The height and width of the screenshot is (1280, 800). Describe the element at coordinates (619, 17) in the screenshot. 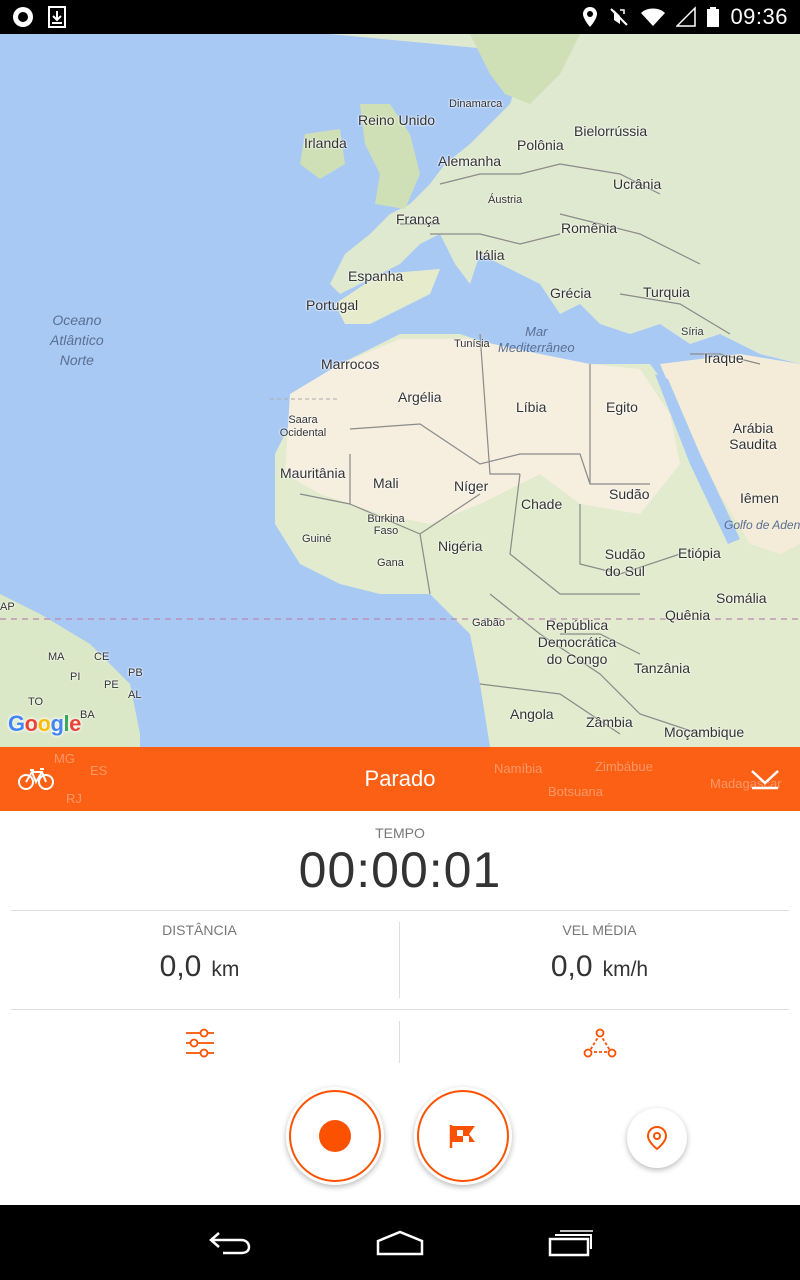

I see `mute-icon` at that location.